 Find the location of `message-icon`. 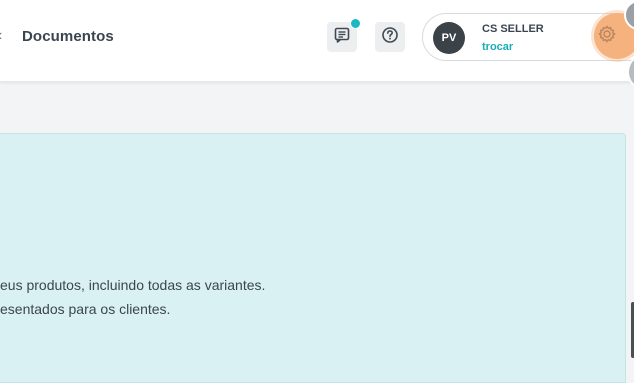

message-icon is located at coordinates (342, 37).